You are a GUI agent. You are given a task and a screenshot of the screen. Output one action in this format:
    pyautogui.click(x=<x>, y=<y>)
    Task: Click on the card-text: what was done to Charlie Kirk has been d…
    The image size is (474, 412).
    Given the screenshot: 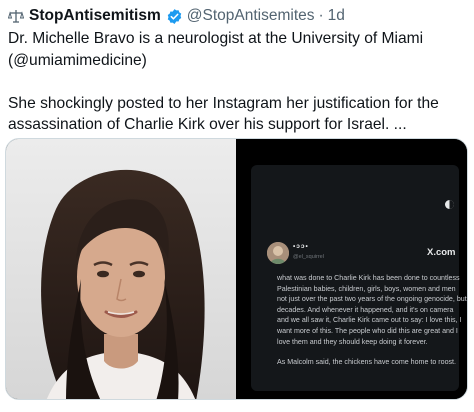 What is the action you would take?
    pyautogui.click(x=372, y=320)
    